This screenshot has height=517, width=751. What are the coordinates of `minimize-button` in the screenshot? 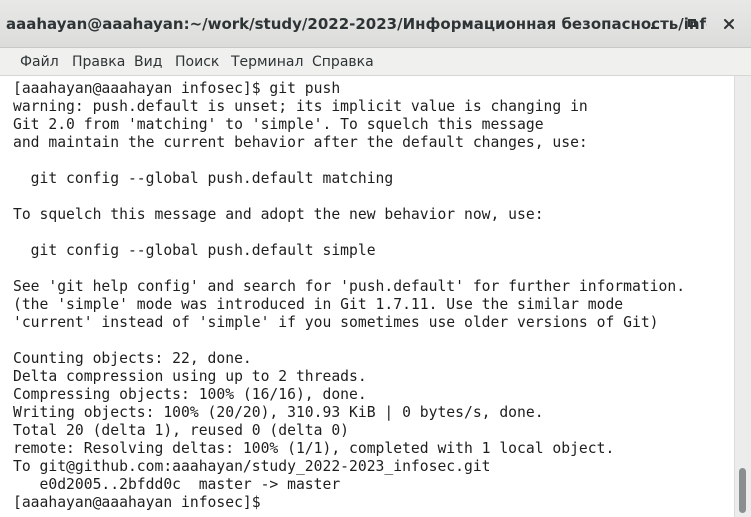 It's located at (655, 24).